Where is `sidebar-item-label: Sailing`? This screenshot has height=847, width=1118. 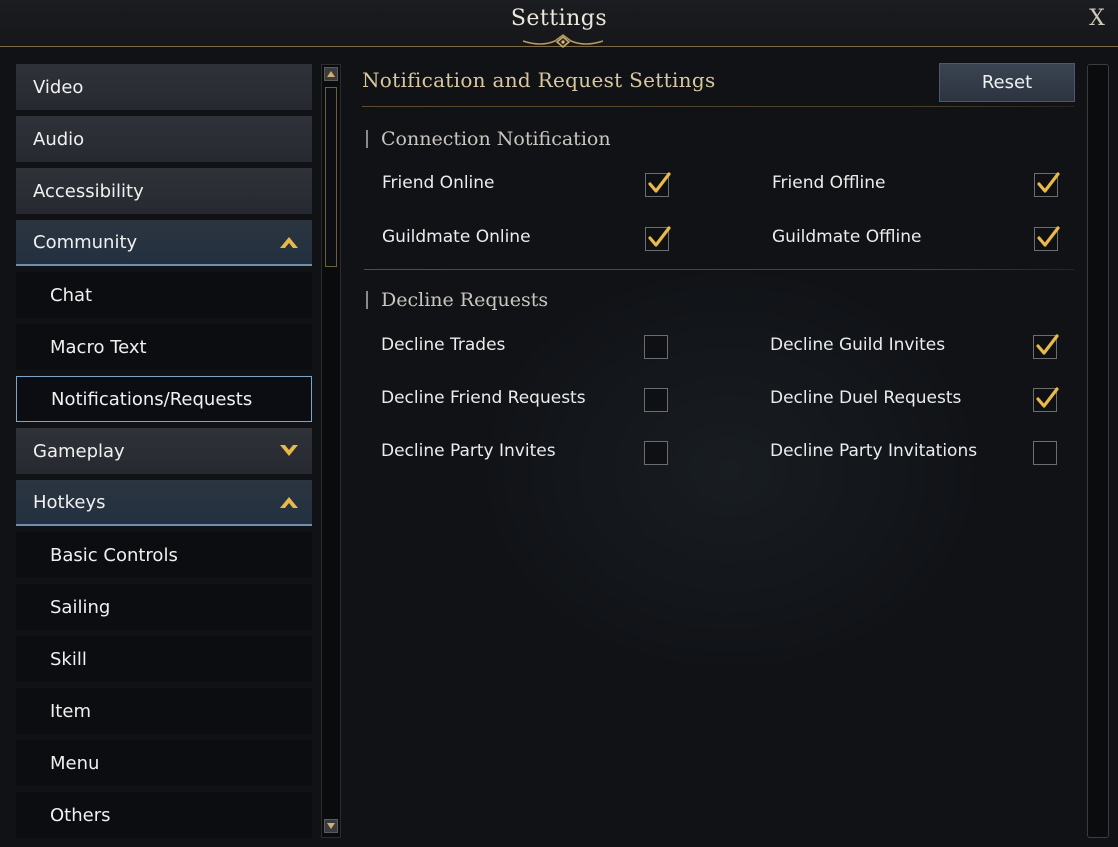
sidebar-item-label: Sailing is located at coordinates (80, 607).